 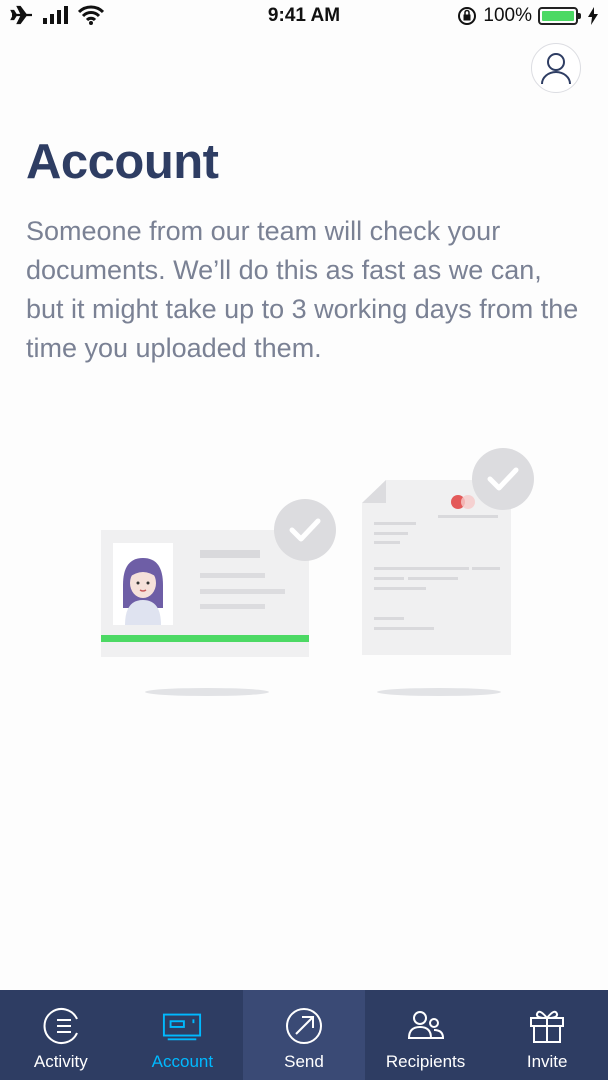 I want to click on battery-icon, so click(x=559, y=16).